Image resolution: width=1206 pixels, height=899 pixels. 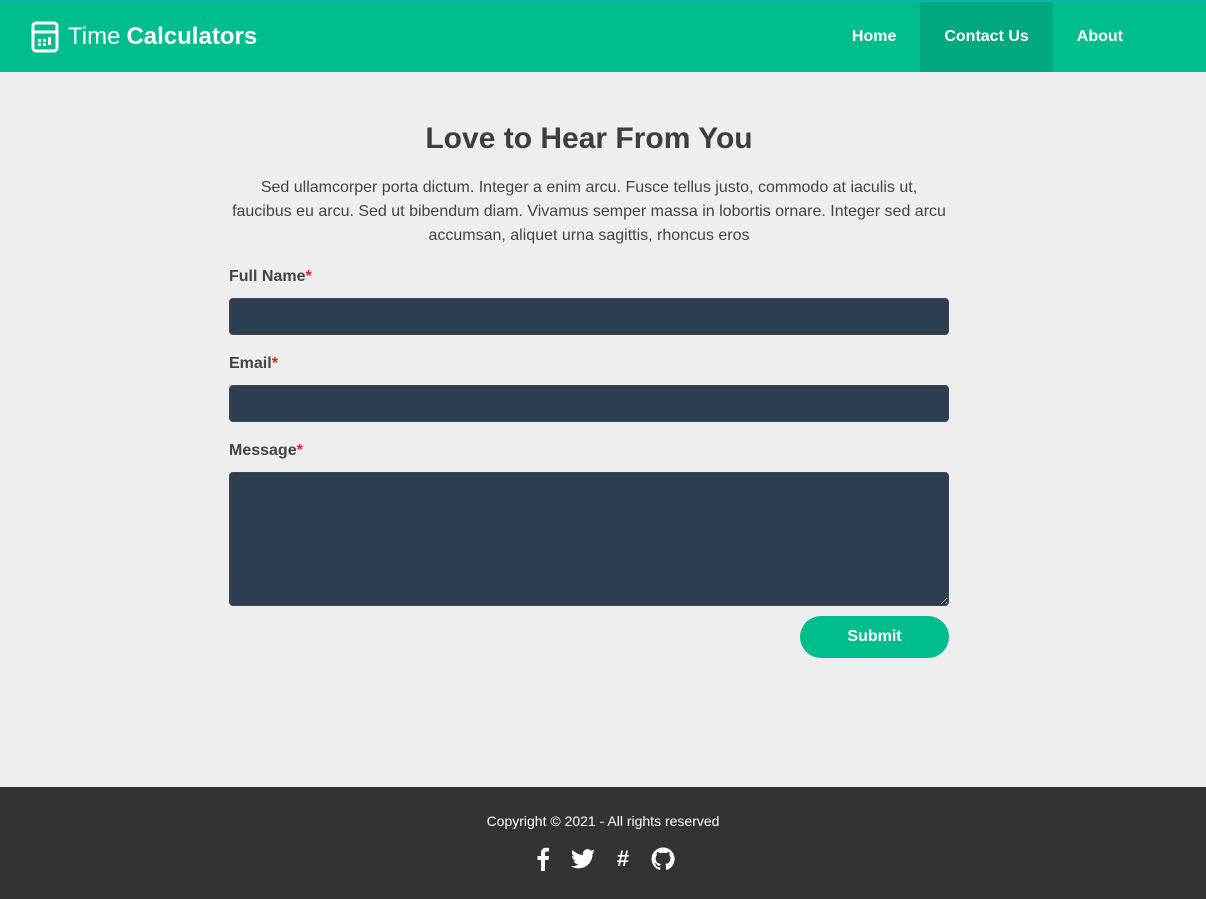 I want to click on full-name-input, so click(x=589, y=316).